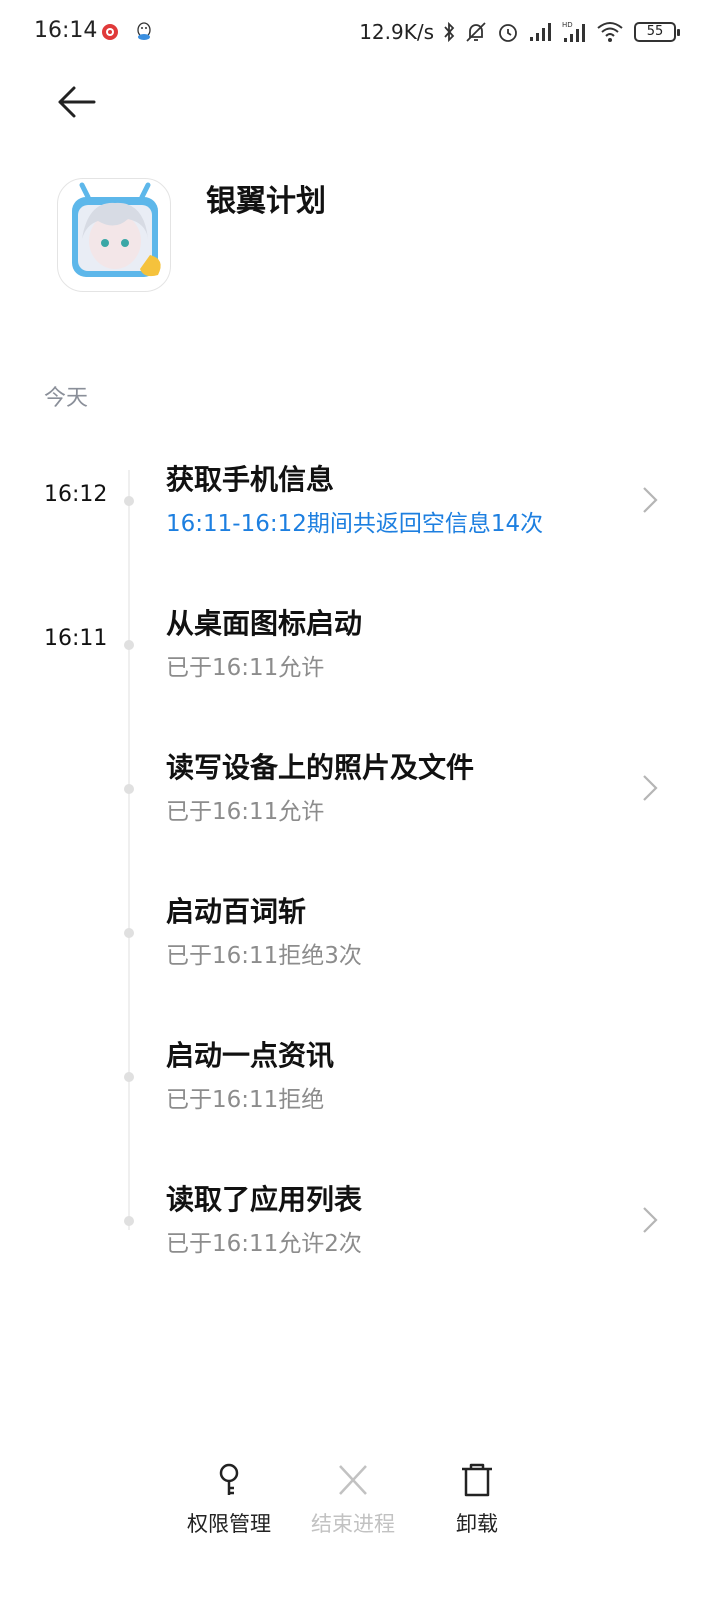  I want to click on signal-icon, so click(540, 32).